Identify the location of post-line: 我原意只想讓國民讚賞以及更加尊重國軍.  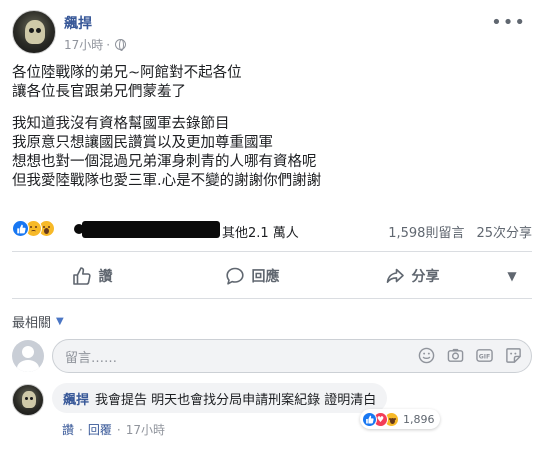
(142, 143).